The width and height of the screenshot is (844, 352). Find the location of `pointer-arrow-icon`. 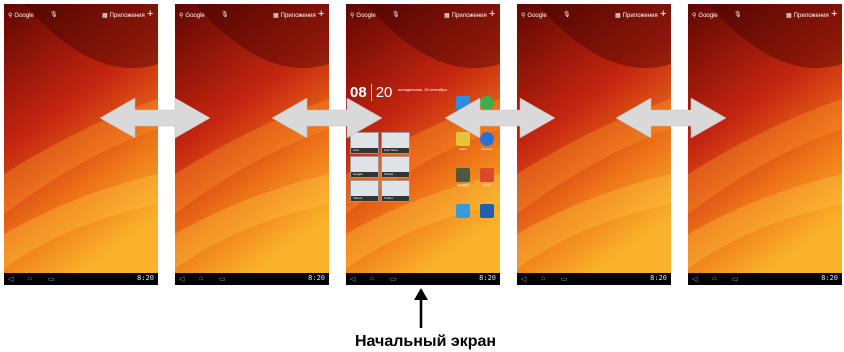

pointer-arrow-icon is located at coordinates (421, 308).